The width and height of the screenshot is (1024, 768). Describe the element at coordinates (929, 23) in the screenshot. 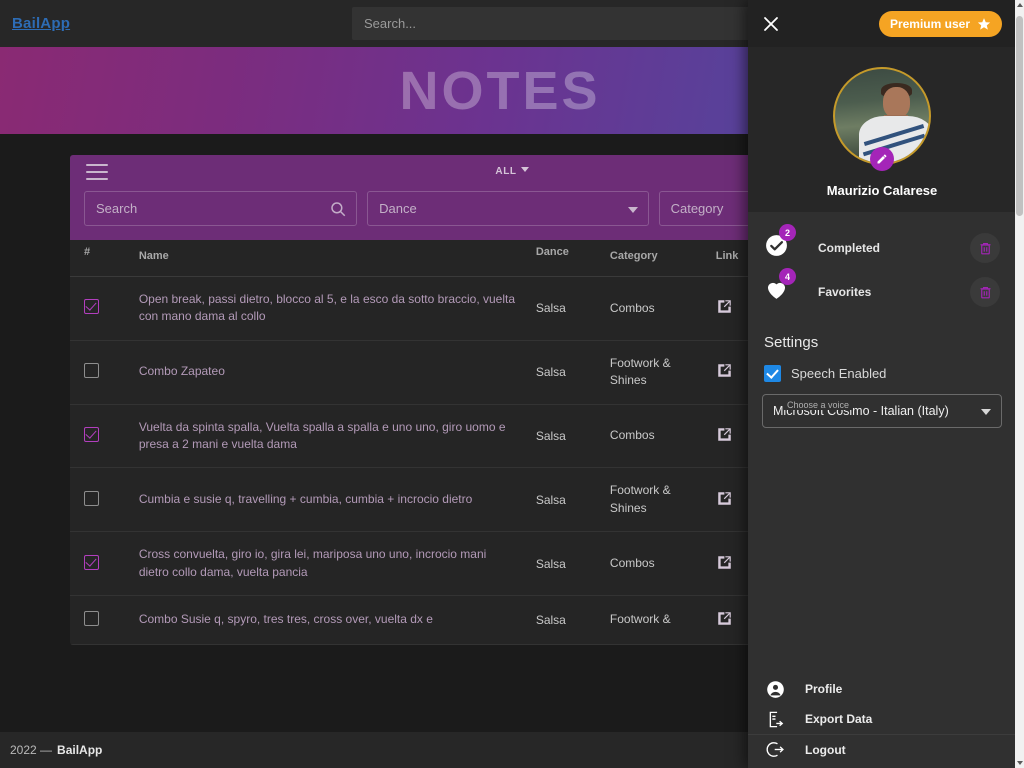

I see `premium-user-label: Premium user` at that location.